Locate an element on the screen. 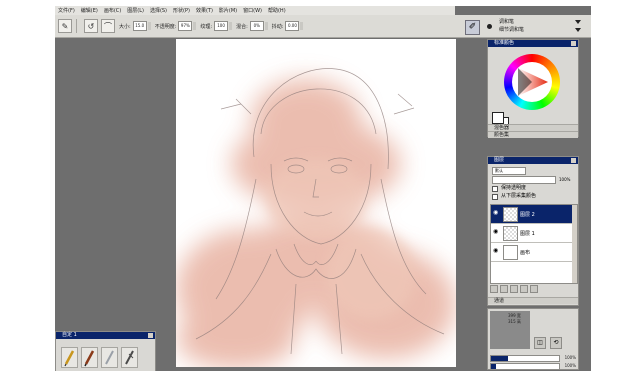 The width and height of the screenshot is (640, 385). size-label: 大小: is located at coordinates (125, 26).